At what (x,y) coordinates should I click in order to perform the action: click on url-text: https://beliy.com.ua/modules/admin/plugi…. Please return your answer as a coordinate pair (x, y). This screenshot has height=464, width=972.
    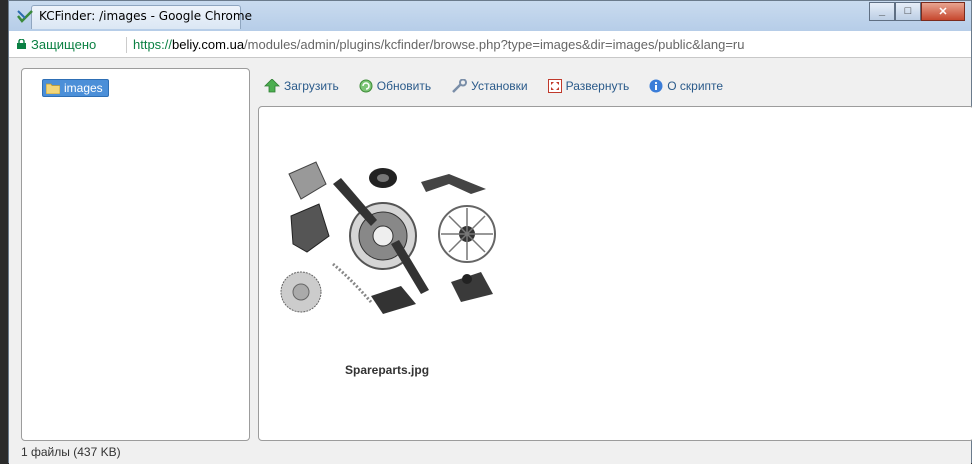
    Looking at the image, I should click on (438, 44).